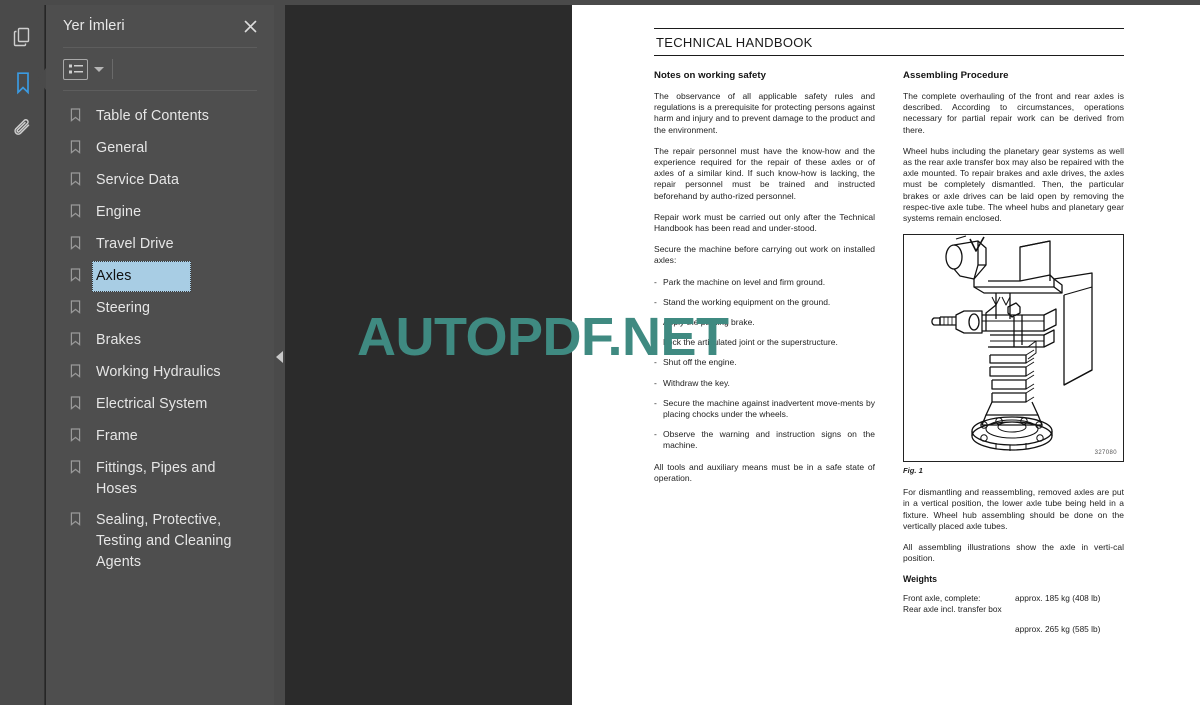  What do you see at coordinates (119, 340) in the screenshot?
I see `bookmark-label: Brakes` at bounding box center [119, 340].